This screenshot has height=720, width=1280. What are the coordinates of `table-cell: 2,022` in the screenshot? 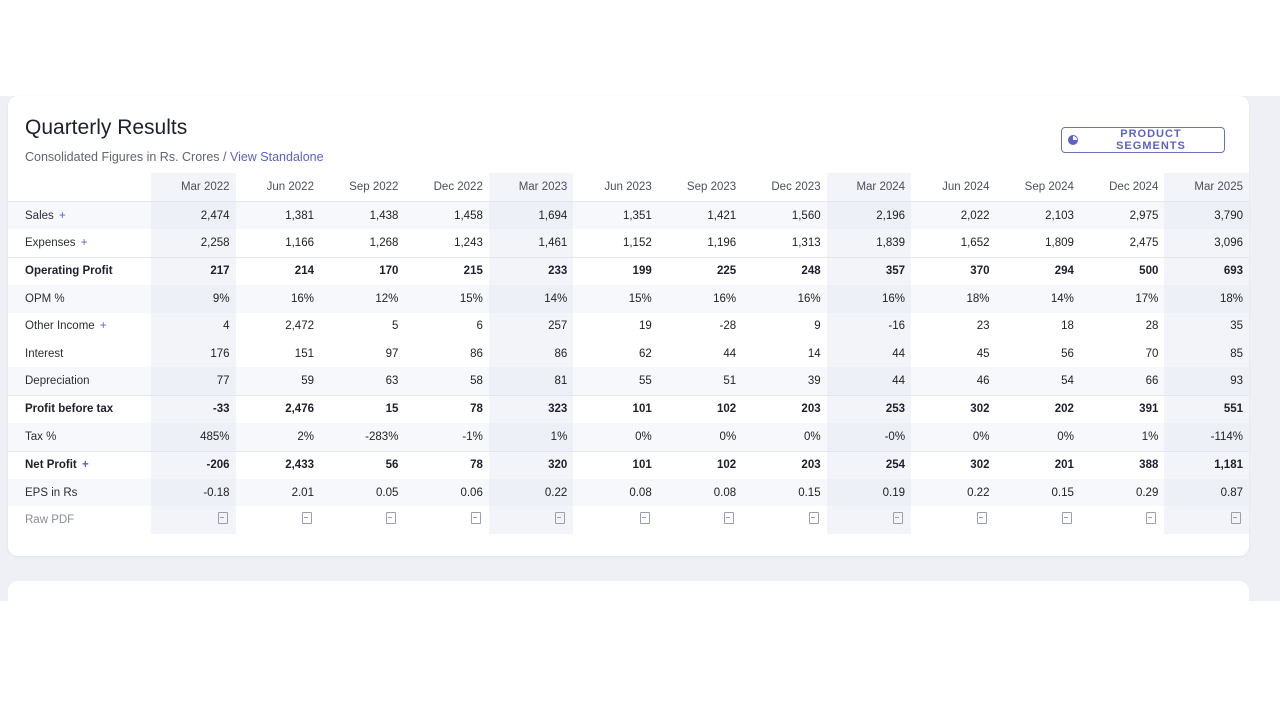 It's located at (953, 215).